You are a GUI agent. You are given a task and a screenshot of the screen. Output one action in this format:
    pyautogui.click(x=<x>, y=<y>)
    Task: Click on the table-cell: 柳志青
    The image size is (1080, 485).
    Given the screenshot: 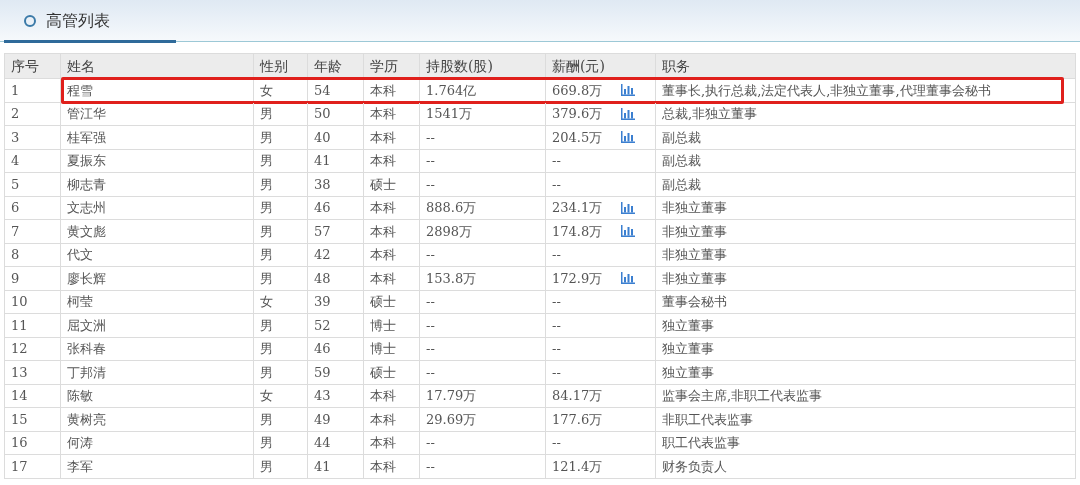 What is the action you would take?
    pyautogui.click(x=157, y=184)
    